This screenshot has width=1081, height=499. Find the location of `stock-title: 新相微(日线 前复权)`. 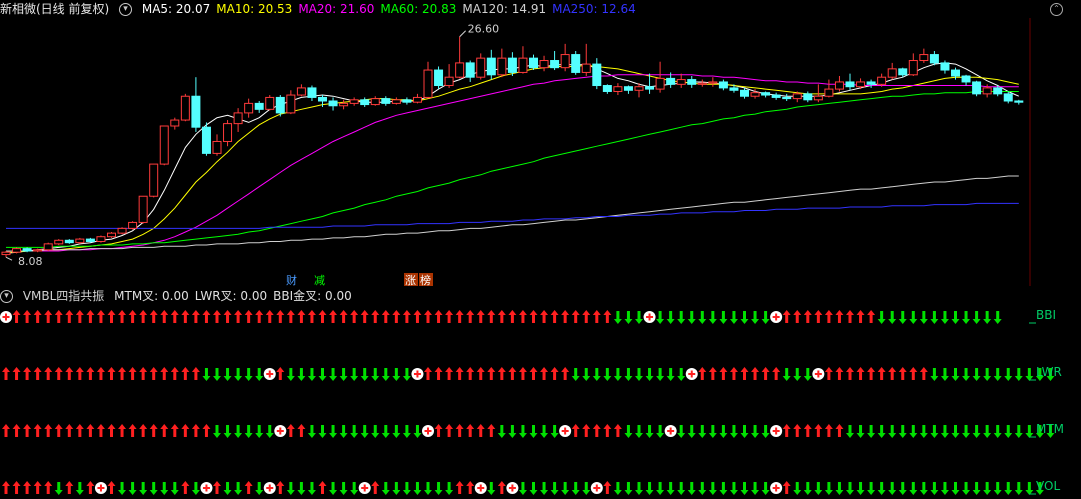

stock-title: 新相微(日线 前复权) is located at coordinates (55, 9).